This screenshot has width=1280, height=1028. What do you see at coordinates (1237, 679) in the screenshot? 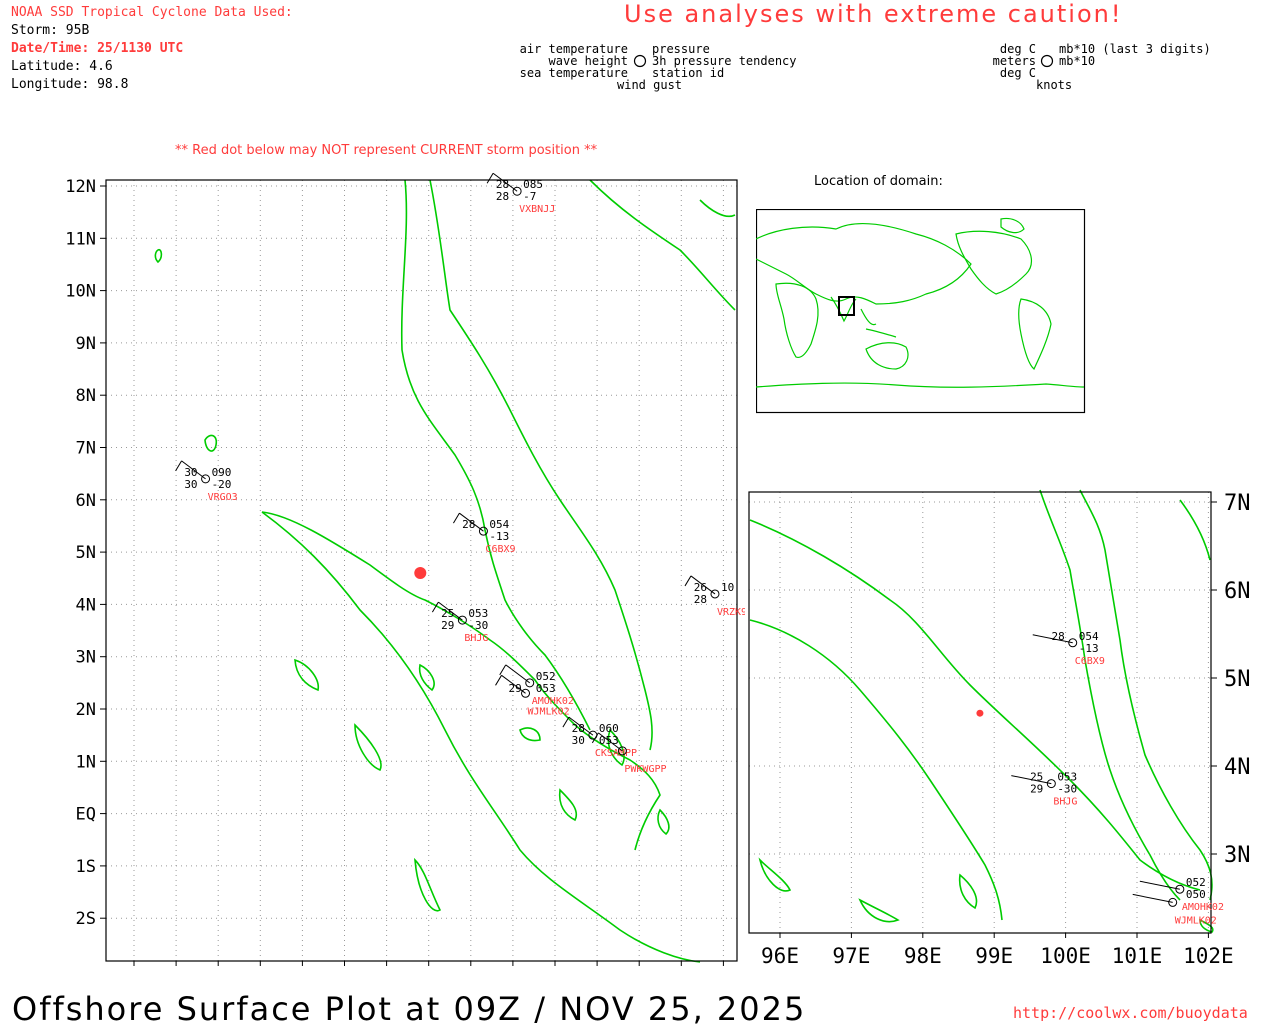
I see `zoom-lat-label: 5N` at bounding box center [1237, 679].